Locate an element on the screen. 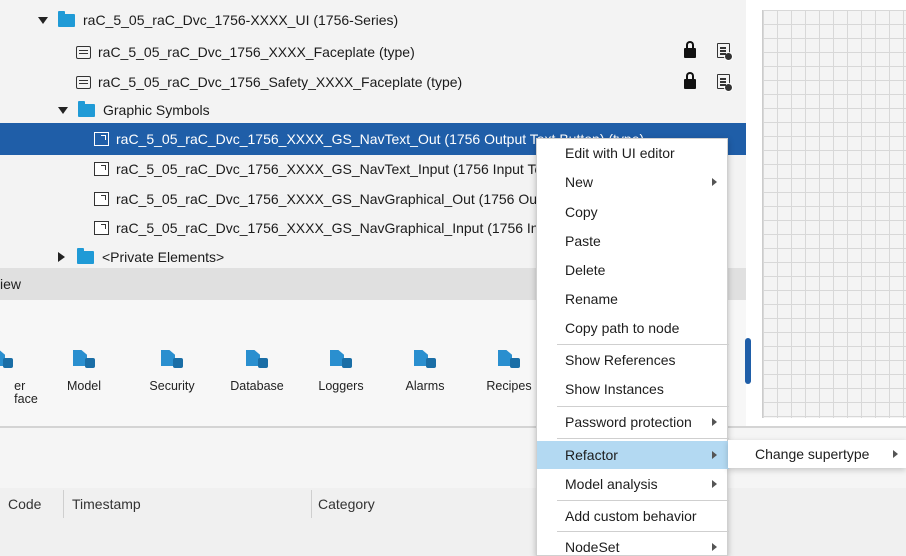 The height and width of the screenshot is (556, 906). toolbox-item-loggers: Loggers is located at coordinates (341, 371).